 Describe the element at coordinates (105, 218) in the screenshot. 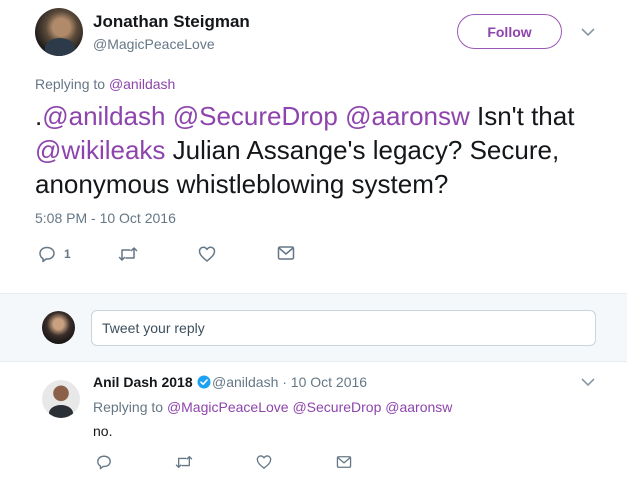

I see `timestamp: 5:08 PM - 10 Oct 2016` at that location.